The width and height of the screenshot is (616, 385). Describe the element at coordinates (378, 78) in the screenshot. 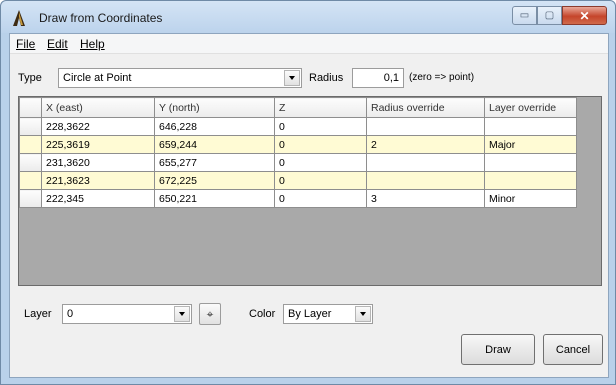

I see `radius-input` at that location.